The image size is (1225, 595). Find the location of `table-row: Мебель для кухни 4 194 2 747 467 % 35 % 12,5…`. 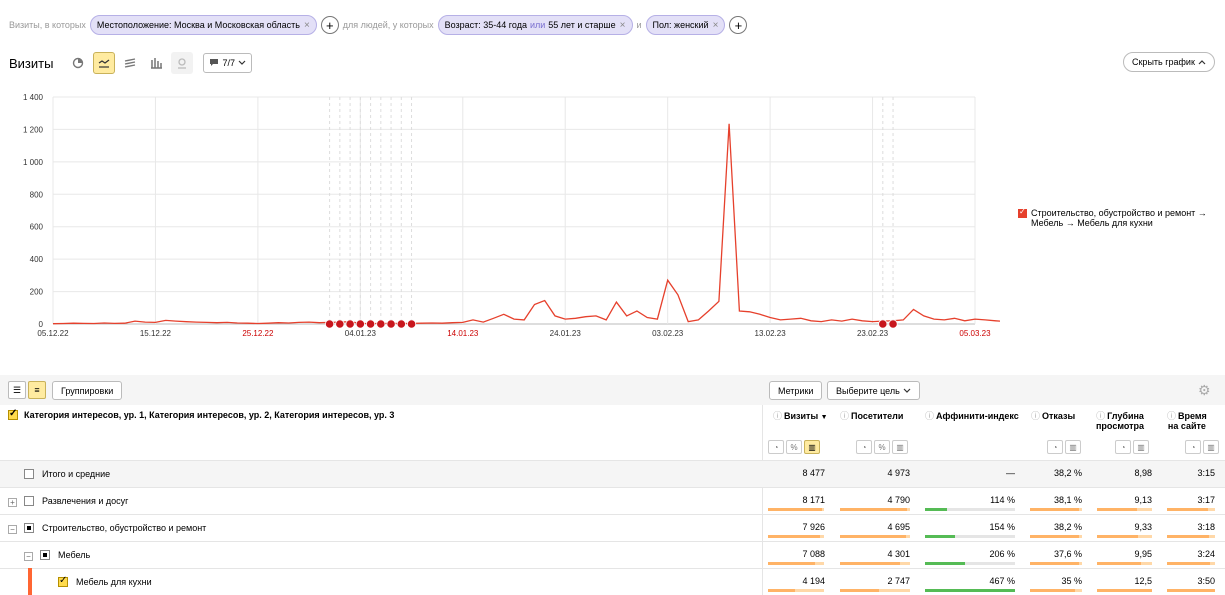

table-row: Мебель для кухни 4 194 2 747 467 % 35 % 12,5… is located at coordinates (612, 581).